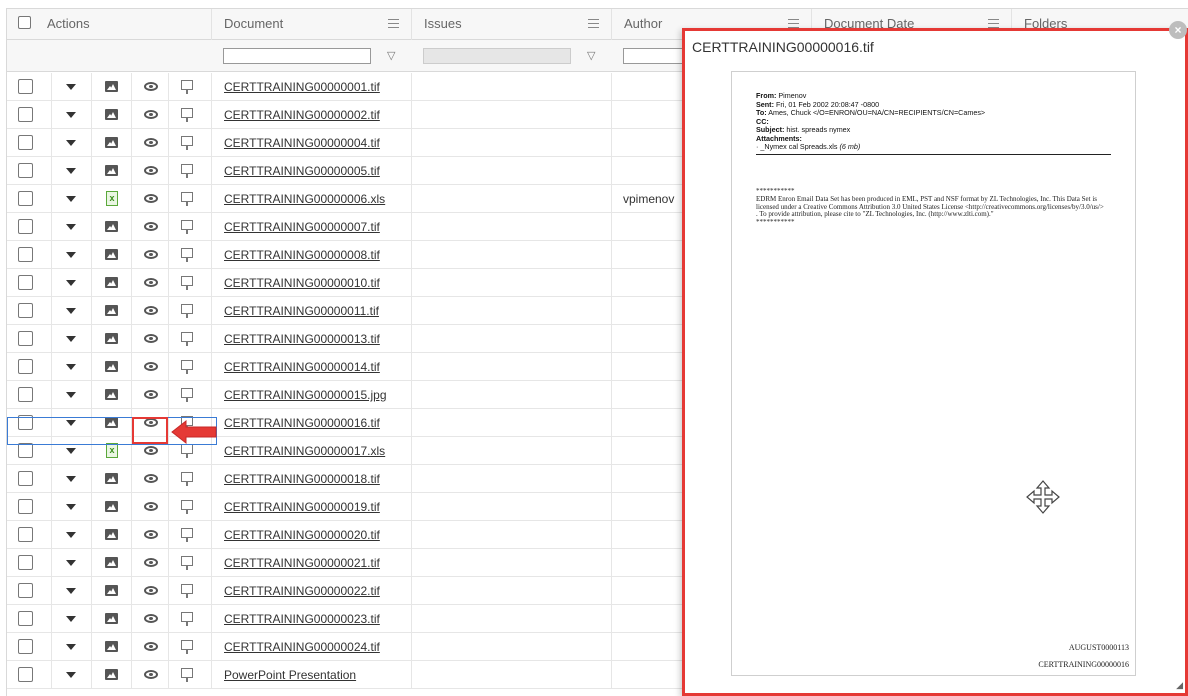  What do you see at coordinates (1178, 30) in the screenshot?
I see `close-icon: ×` at bounding box center [1178, 30].